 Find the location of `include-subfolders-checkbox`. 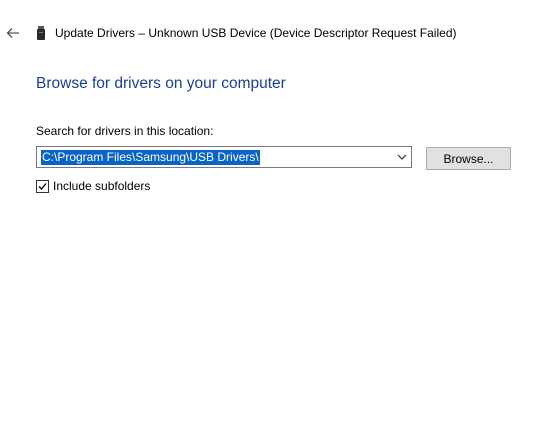

include-subfolders-checkbox is located at coordinates (42, 186).